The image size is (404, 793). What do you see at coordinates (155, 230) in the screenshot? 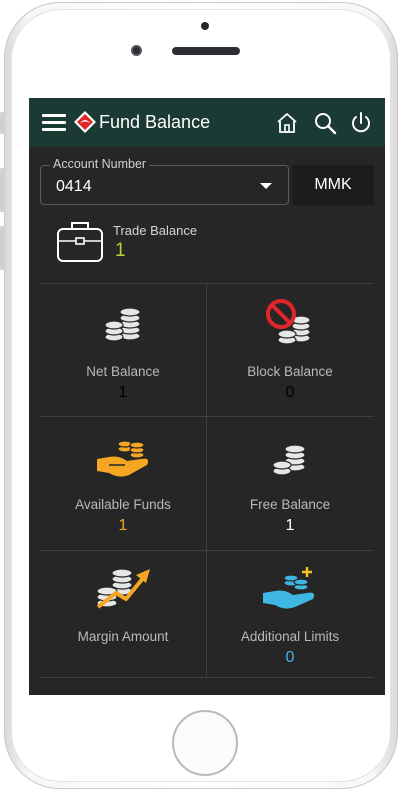
I see `trade-balance-label: Trade Balance` at bounding box center [155, 230].